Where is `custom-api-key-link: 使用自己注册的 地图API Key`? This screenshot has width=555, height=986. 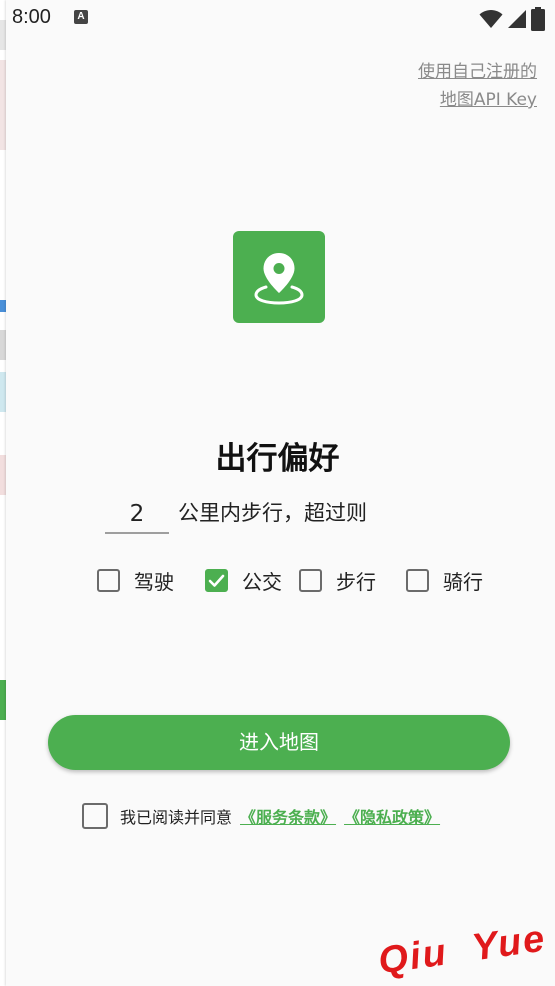 custom-api-key-link: 使用自己注册的 地图API Key is located at coordinates (457, 86).